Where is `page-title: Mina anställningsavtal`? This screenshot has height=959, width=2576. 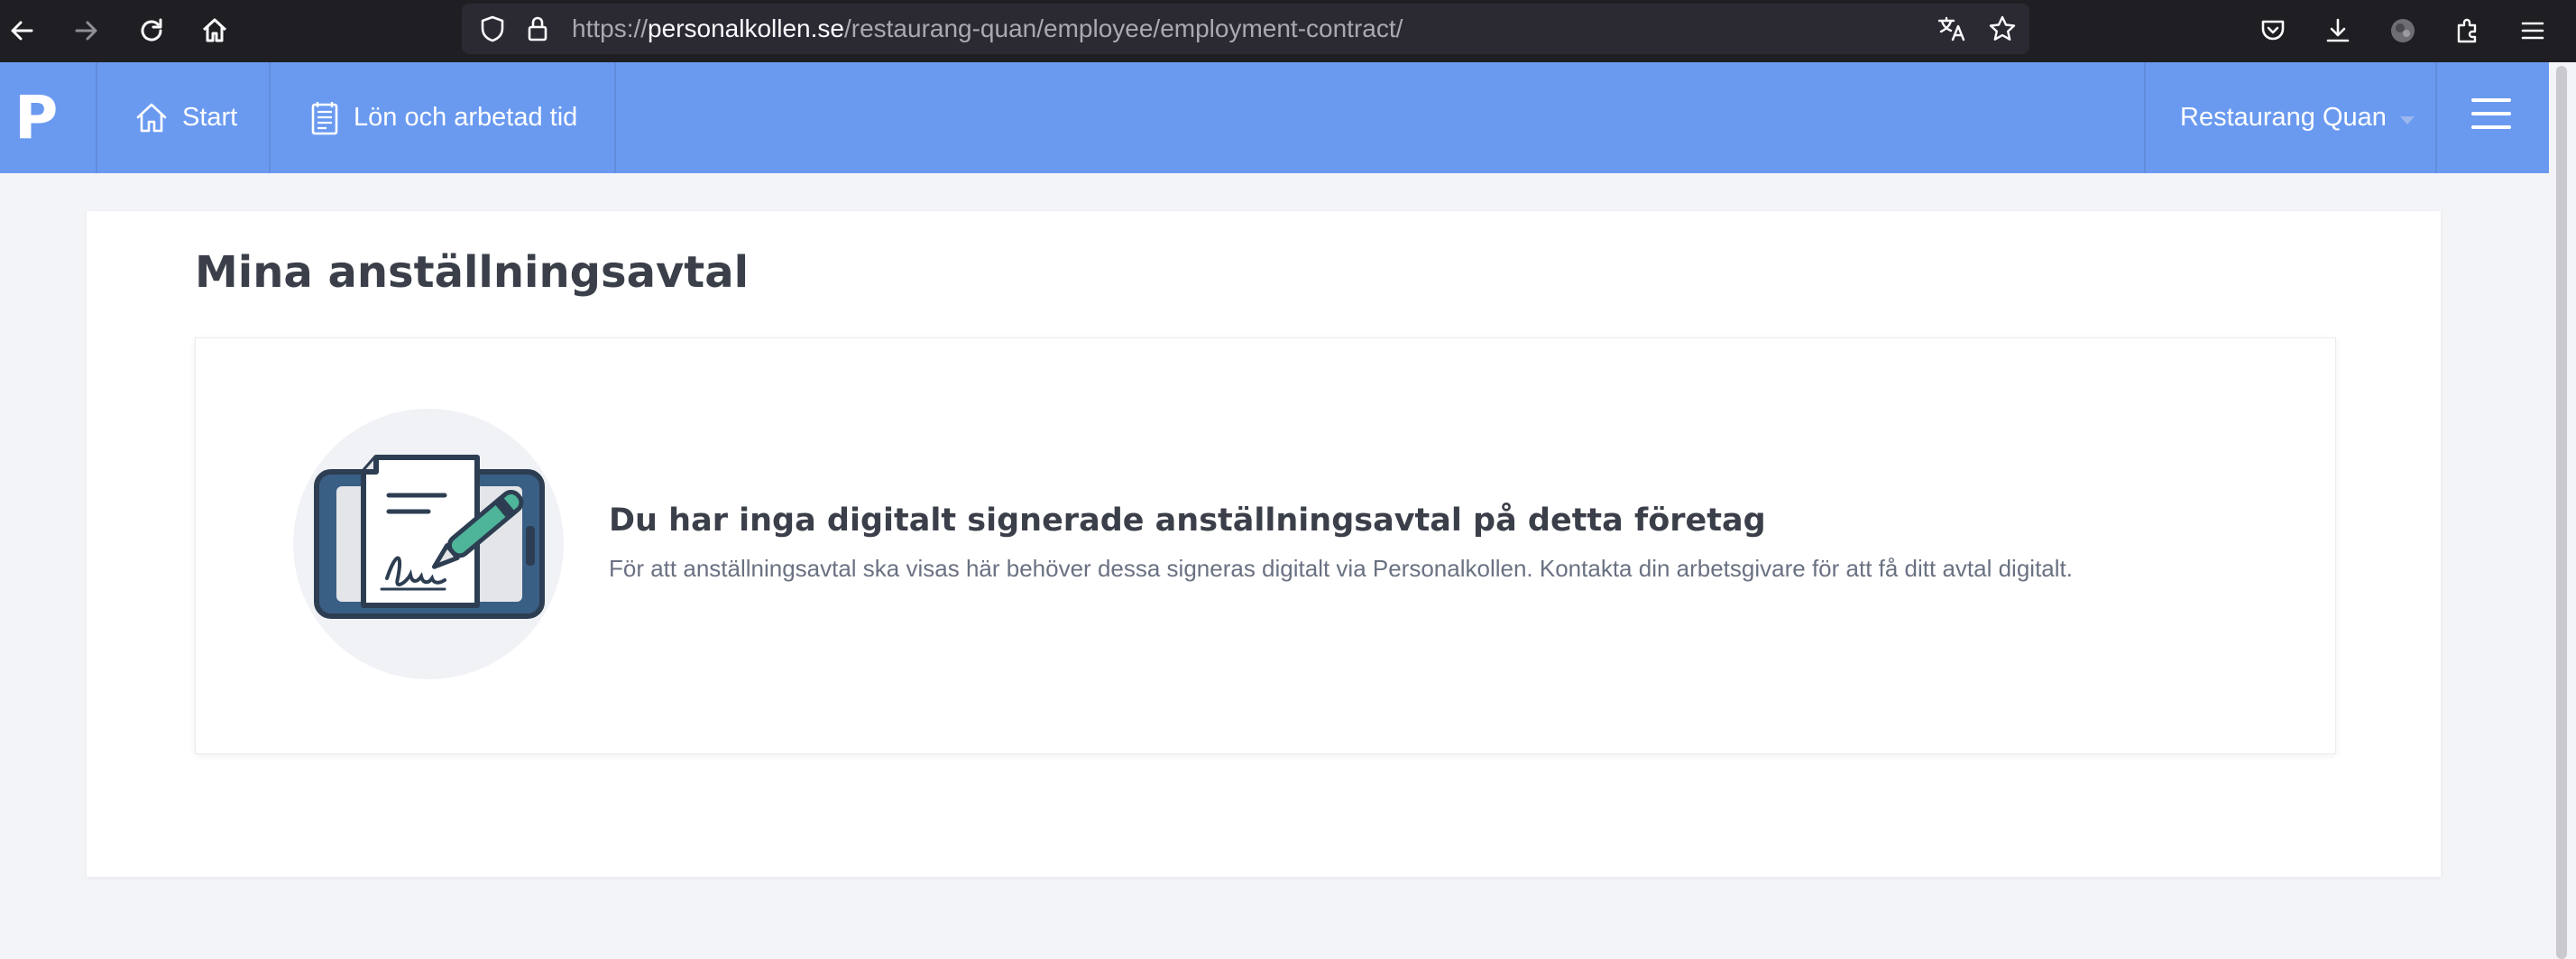 page-title: Mina anställningsavtal is located at coordinates (472, 272).